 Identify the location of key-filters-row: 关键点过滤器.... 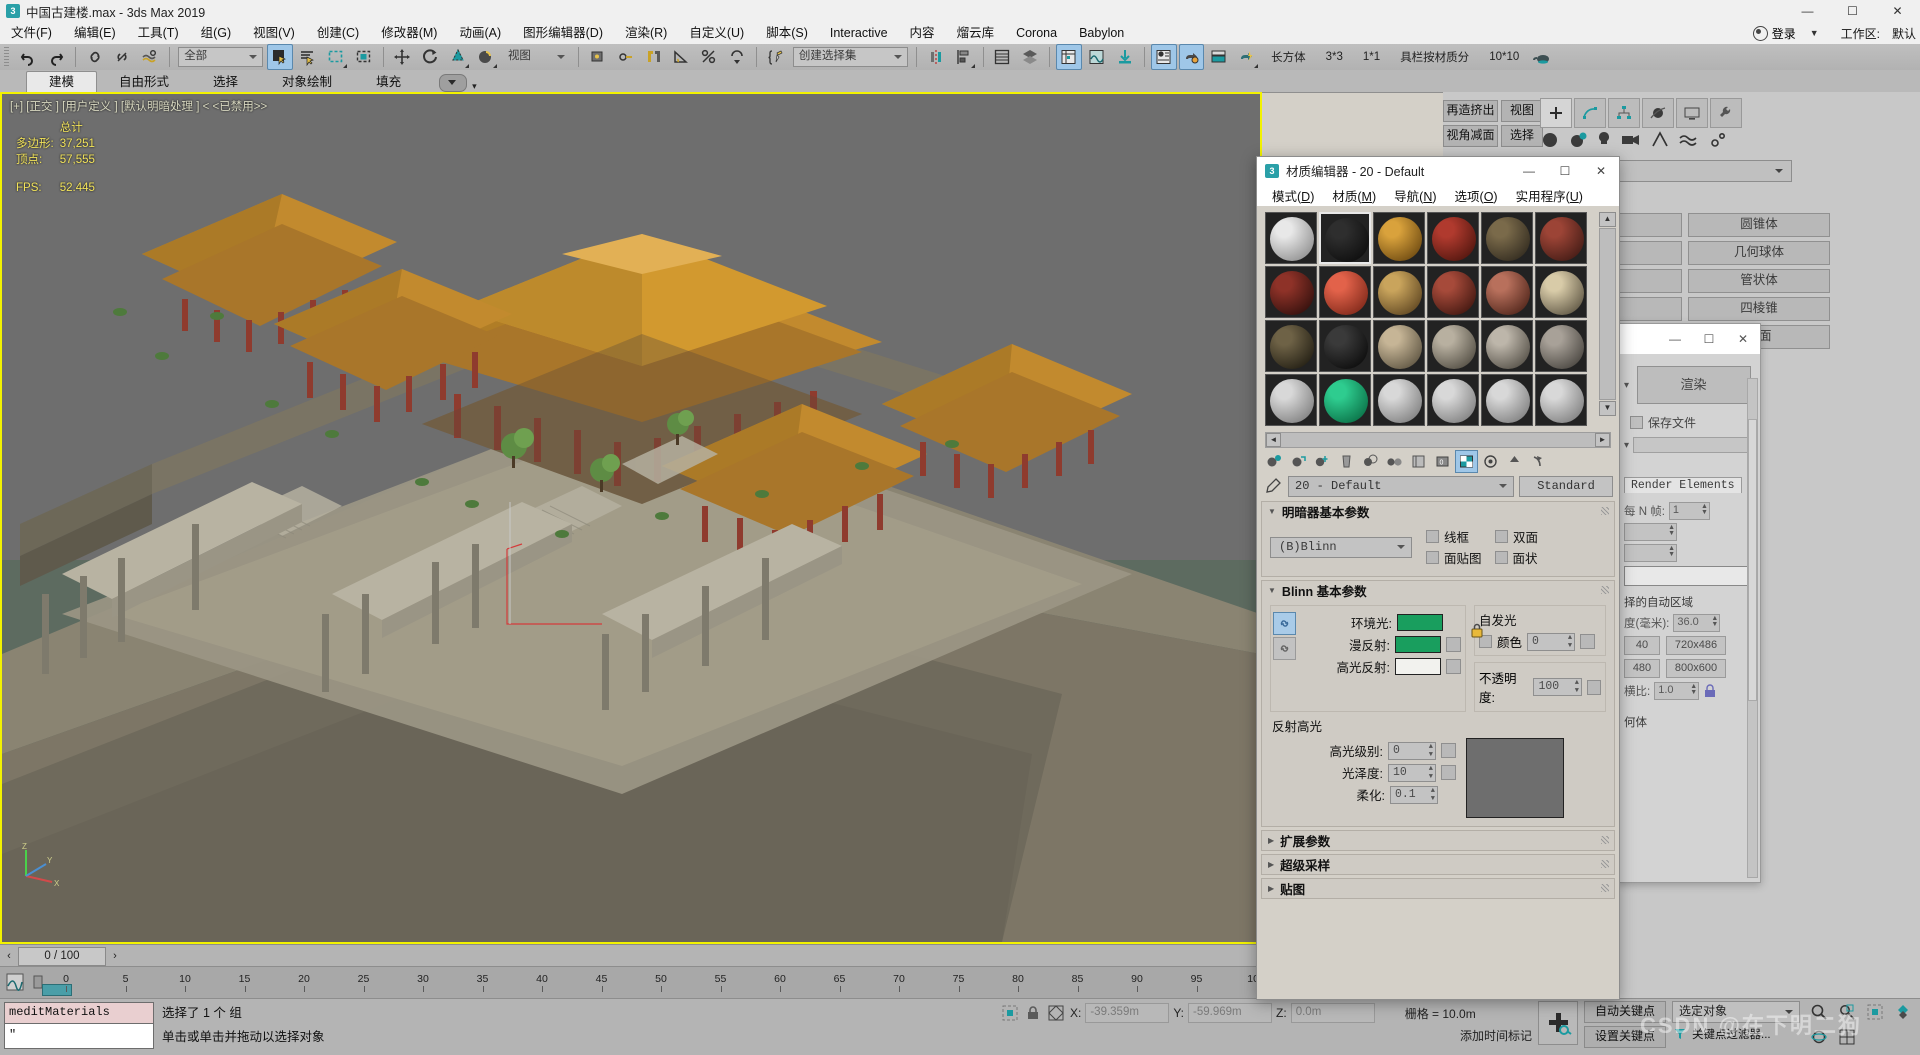
(1736, 1034).